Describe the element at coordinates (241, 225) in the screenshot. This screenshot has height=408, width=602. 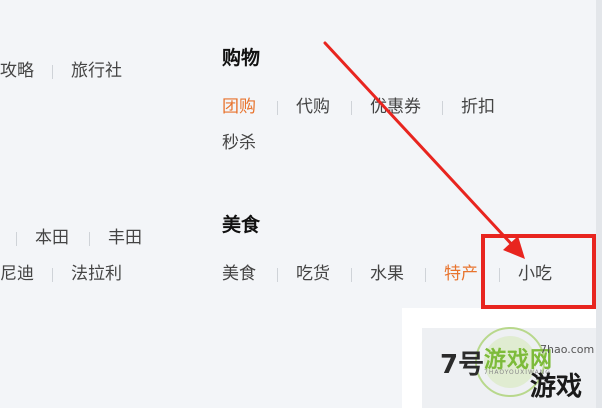
I see `section-title-food: 美食` at that location.